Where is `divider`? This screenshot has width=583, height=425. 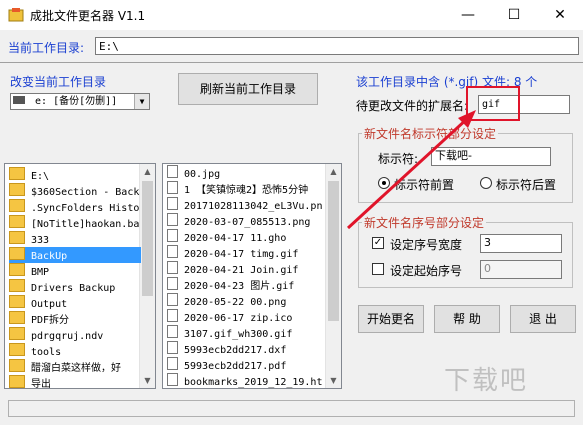 divider is located at coordinates (291, 62).